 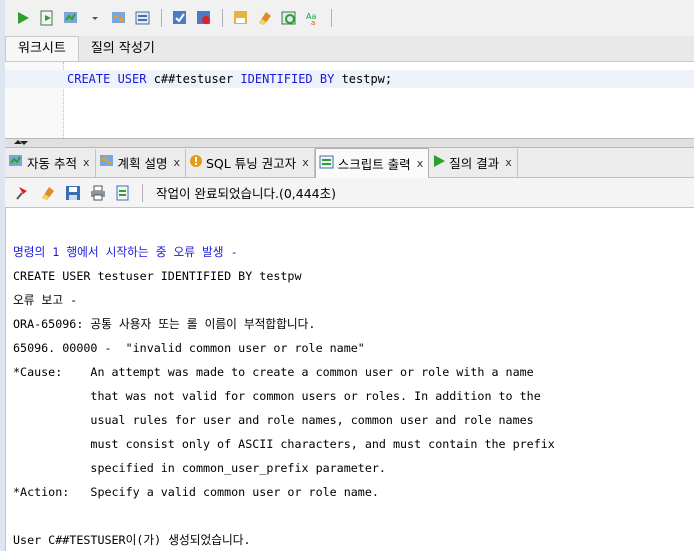 What do you see at coordinates (123, 49) in the screenshot?
I see `tab-query-builder: 질의 작성기` at bounding box center [123, 49].